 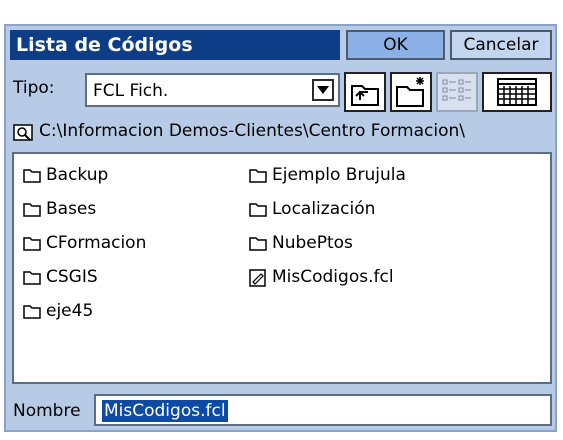 What do you see at coordinates (34, 88) in the screenshot?
I see `tipo-label: Tipo:` at bounding box center [34, 88].